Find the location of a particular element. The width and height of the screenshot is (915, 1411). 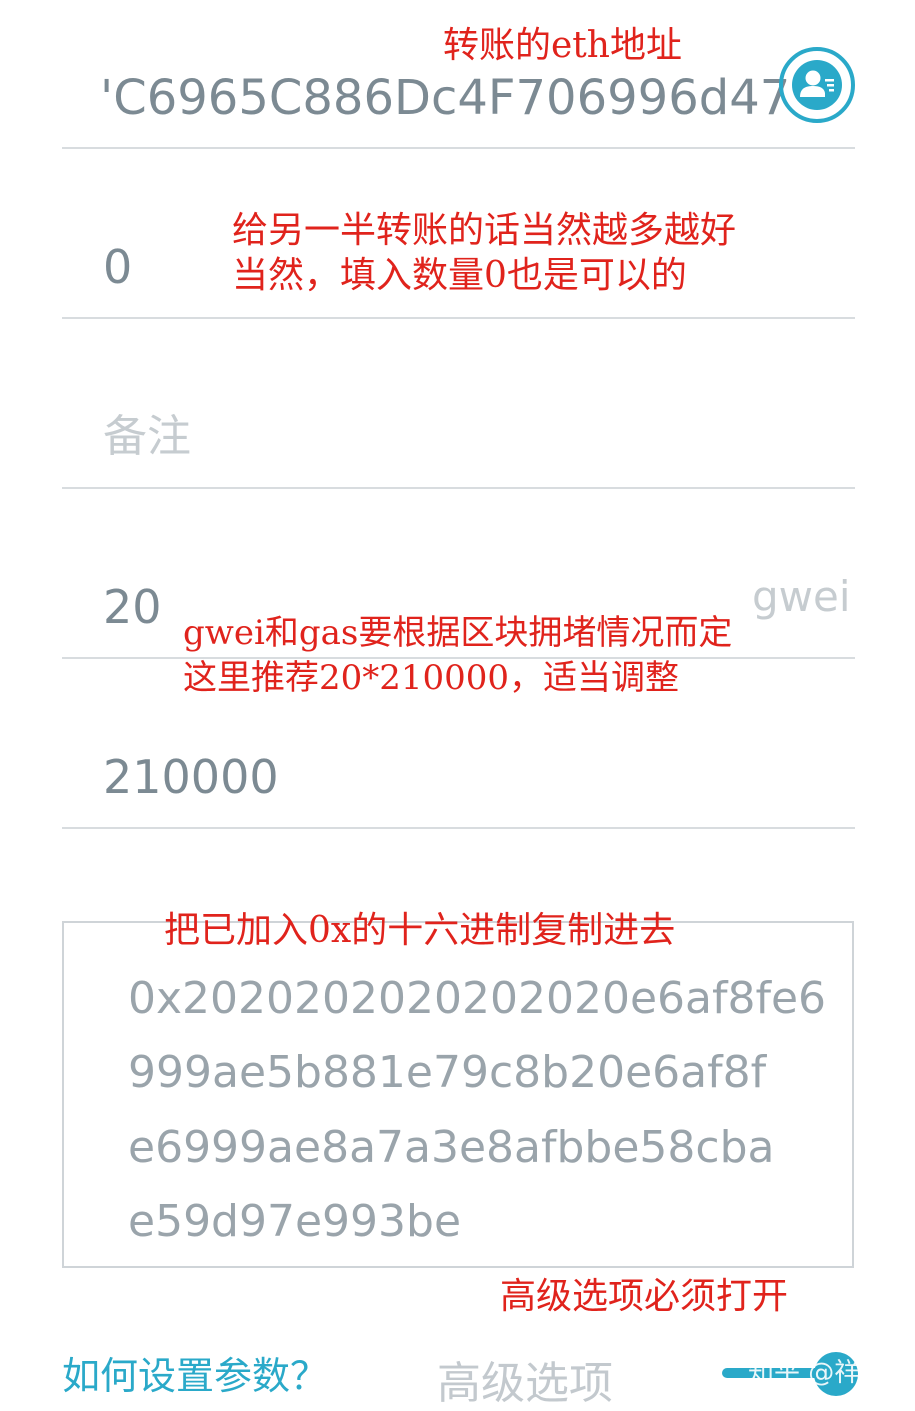

annotation-address: 转账的eth地址 is located at coordinates (562, 45).